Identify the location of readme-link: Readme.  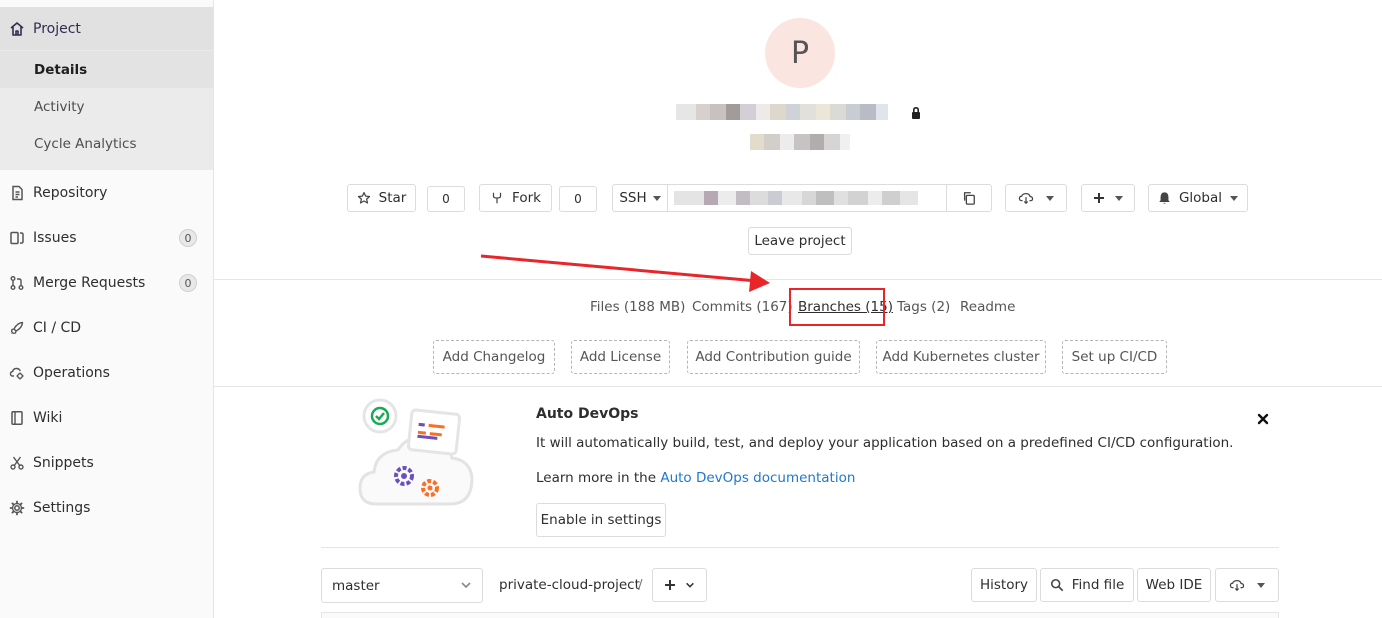
(987, 307).